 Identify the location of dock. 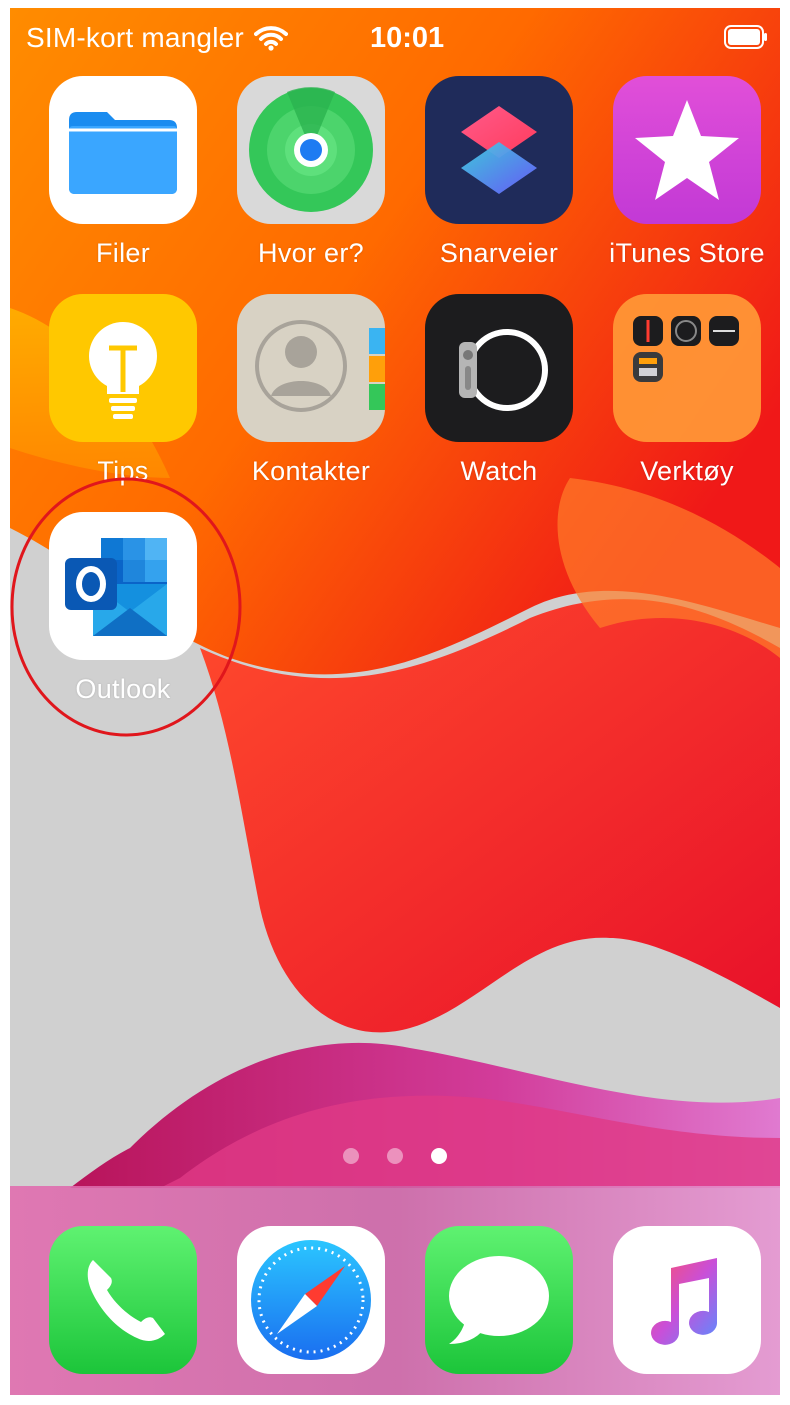
(395, 1290).